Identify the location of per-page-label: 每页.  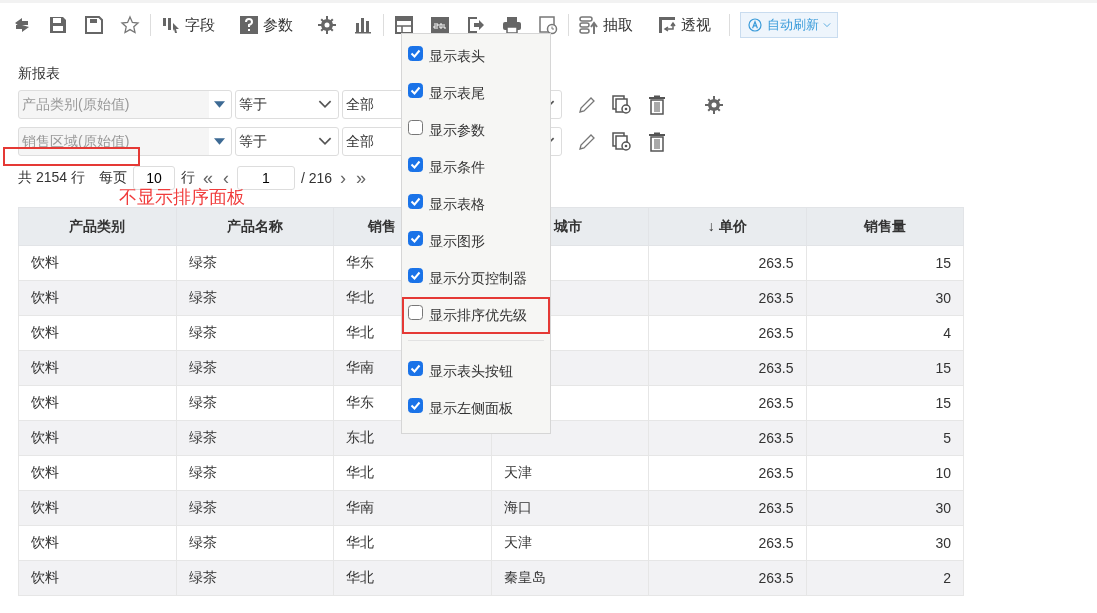
(112, 178).